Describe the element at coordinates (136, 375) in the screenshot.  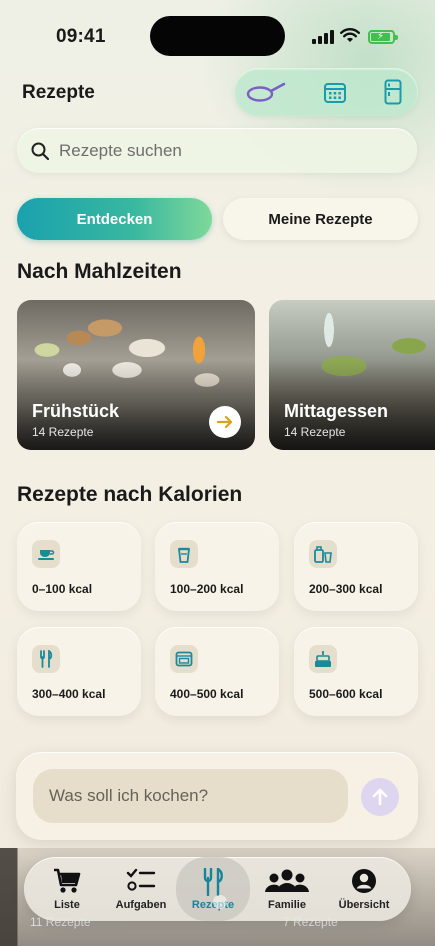
I see `meal-card-breakfast: Frühstück 14 Rezepte` at that location.